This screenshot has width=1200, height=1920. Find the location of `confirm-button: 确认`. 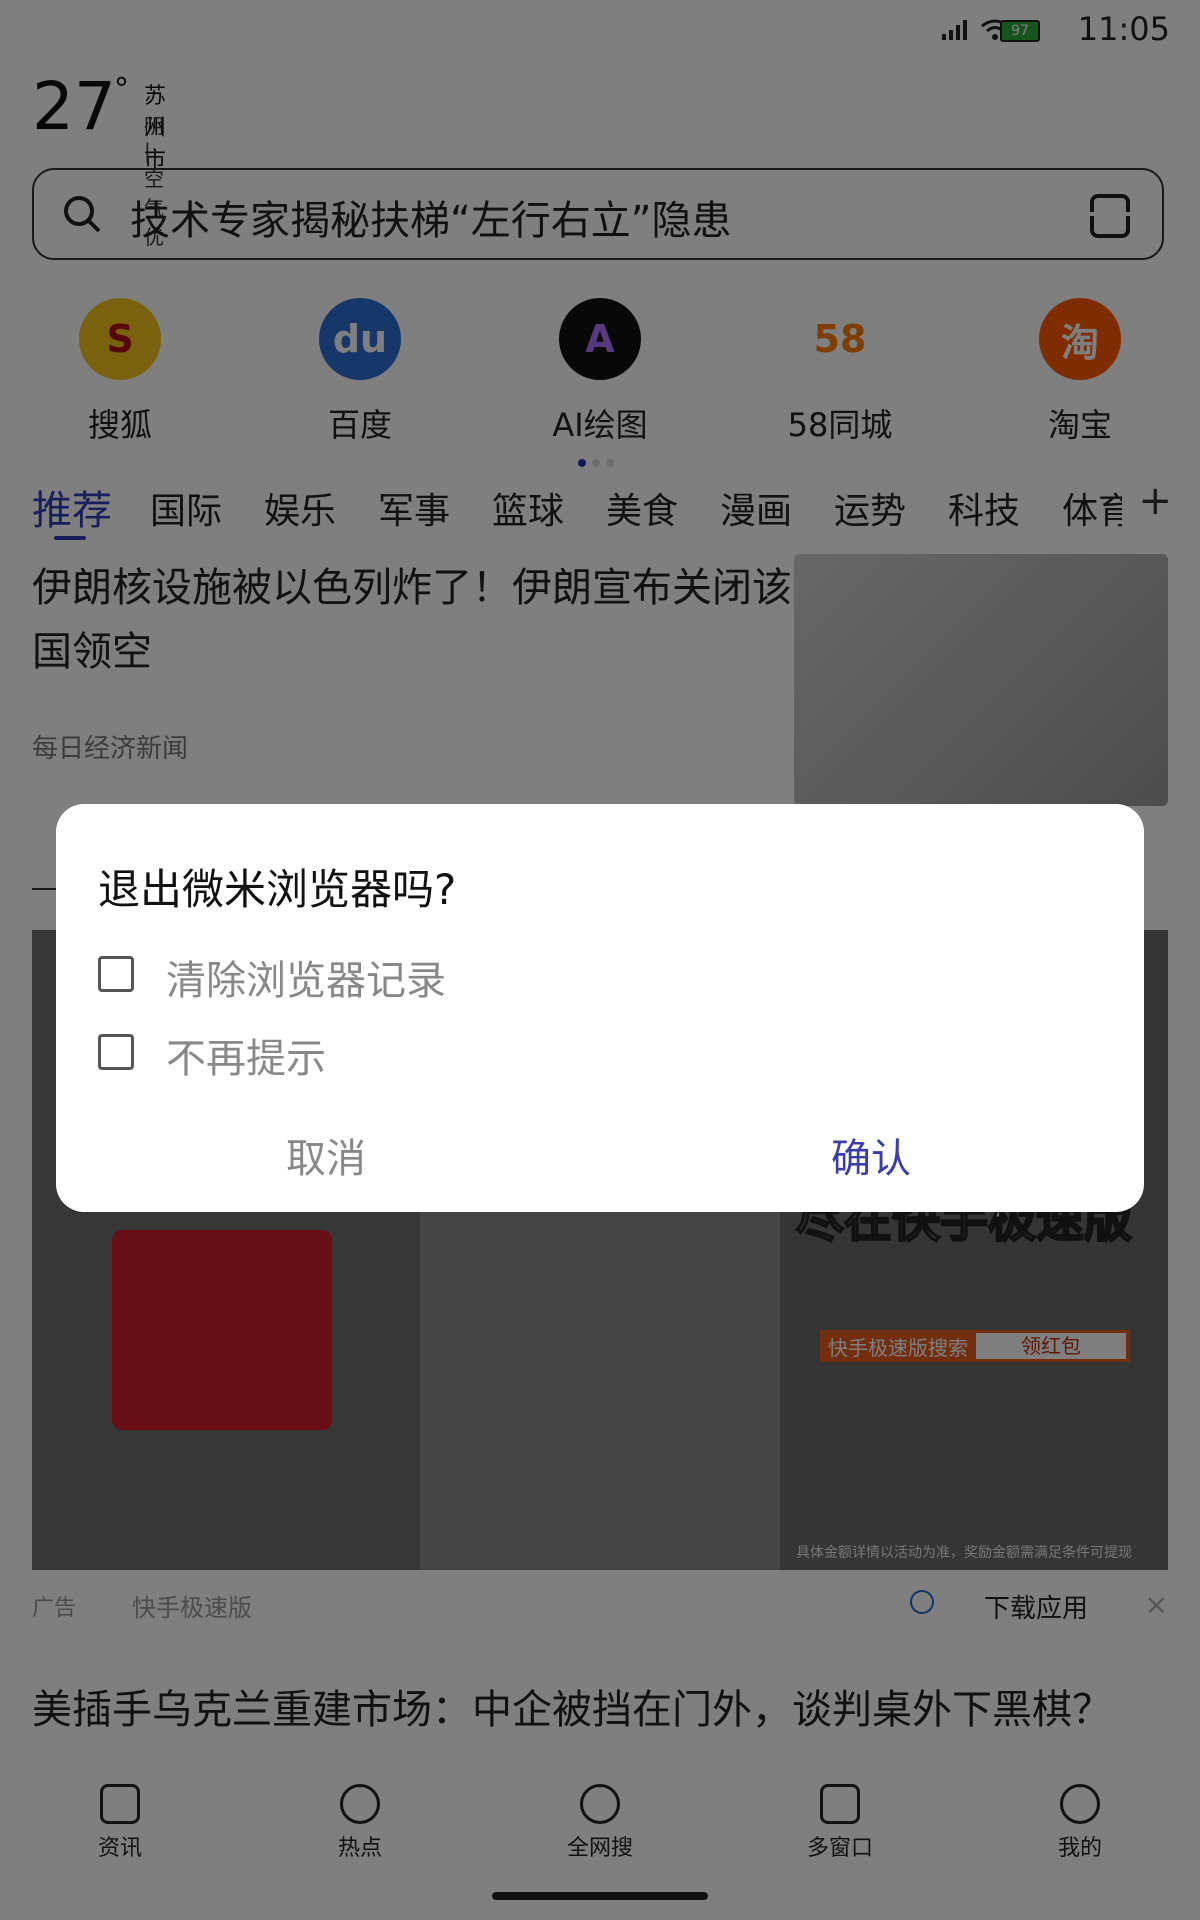

confirm-button: 确认 is located at coordinates (871, 1155).